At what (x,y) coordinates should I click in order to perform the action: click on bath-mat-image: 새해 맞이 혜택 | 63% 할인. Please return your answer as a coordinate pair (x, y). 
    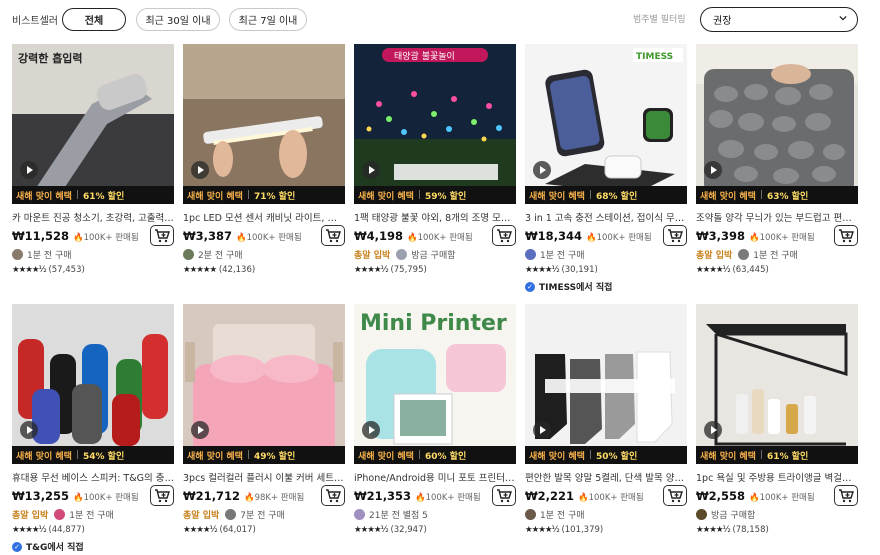
    Looking at the image, I should click on (777, 124).